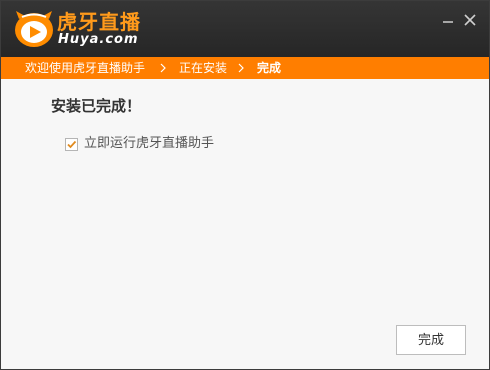  What do you see at coordinates (85, 68) in the screenshot?
I see `step-welcome: 欢迎使用虎牙直播助手` at bounding box center [85, 68].